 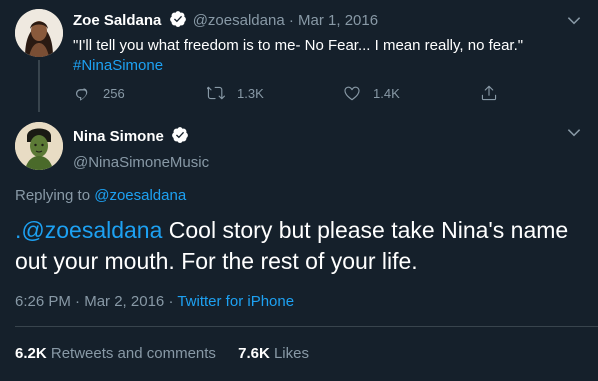 What do you see at coordinates (386, 93) in the screenshot?
I see `like-count: 1.4K` at bounding box center [386, 93].